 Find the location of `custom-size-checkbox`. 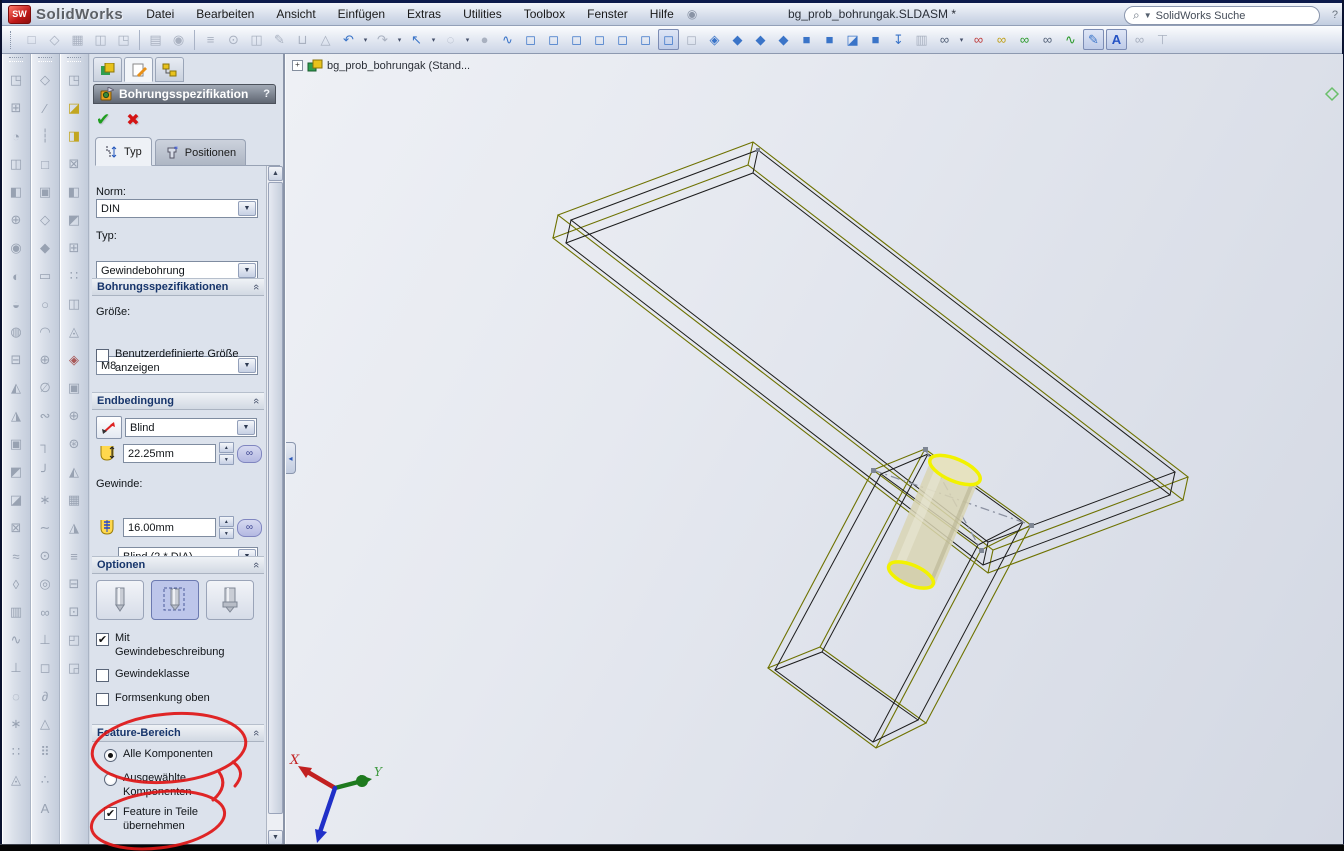

custom-size-checkbox is located at coordinates (102, 355).